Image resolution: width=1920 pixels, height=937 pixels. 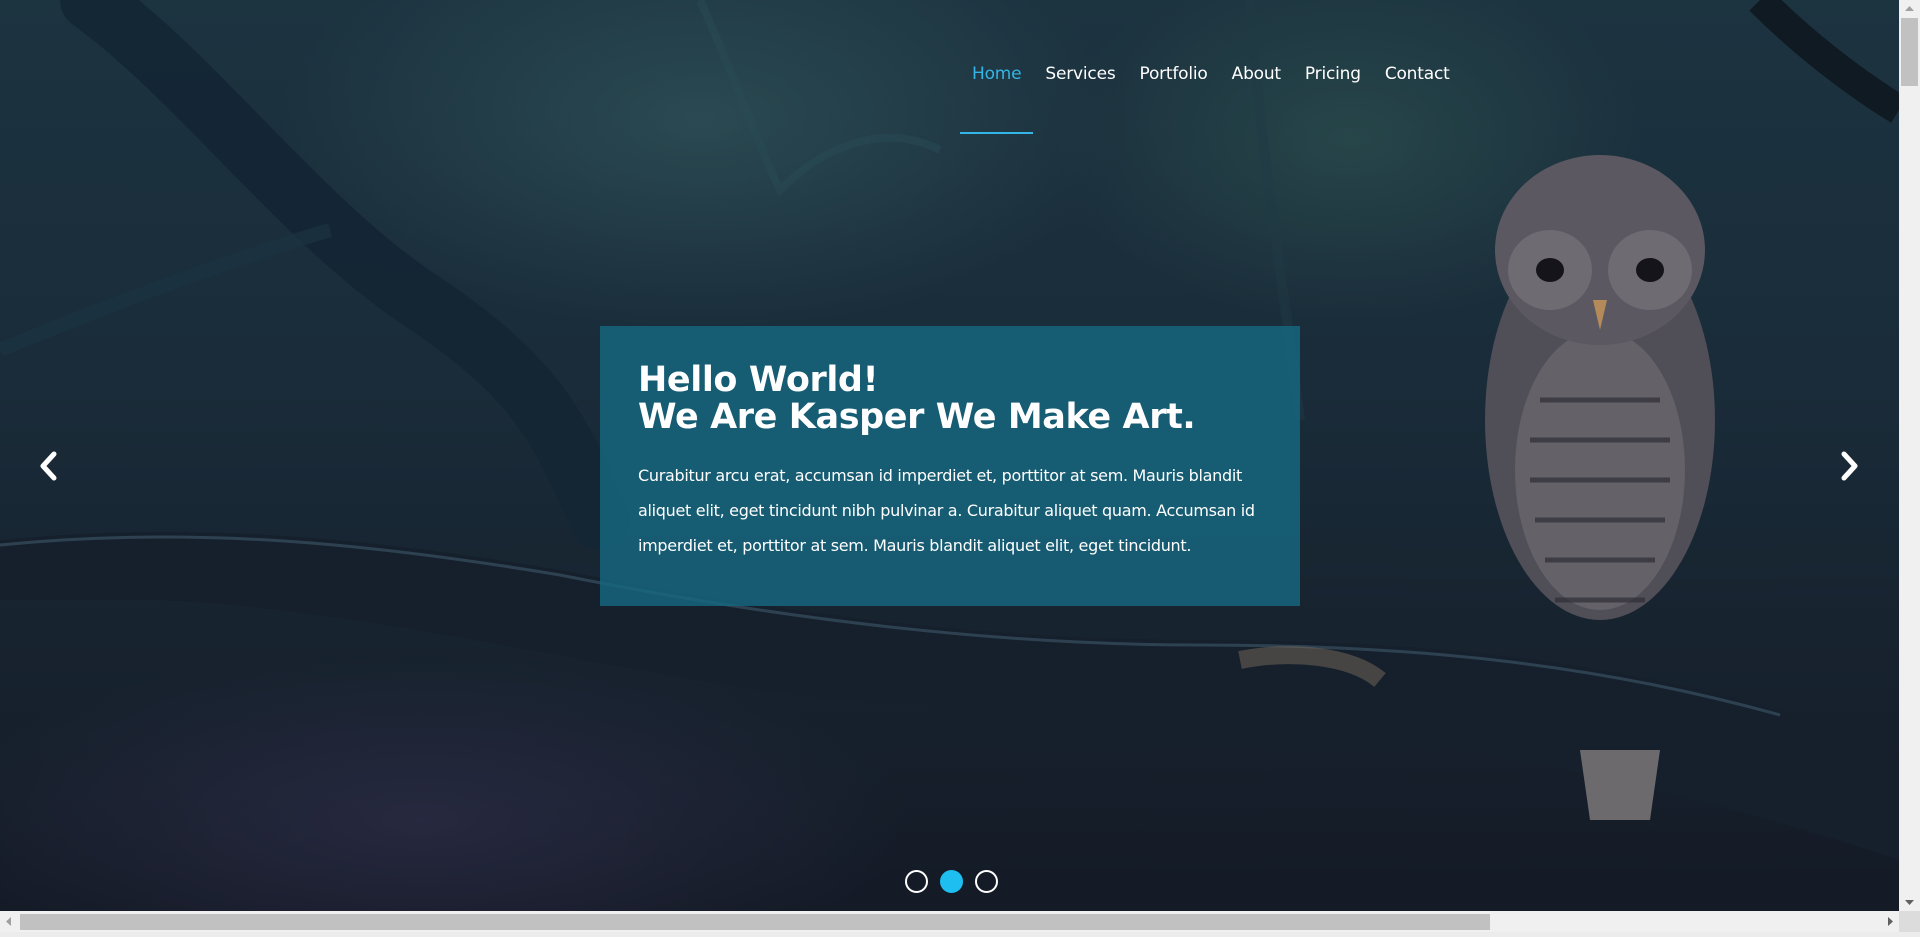 I want to click on chevron-right-icon, so click(x=1849, y=466).